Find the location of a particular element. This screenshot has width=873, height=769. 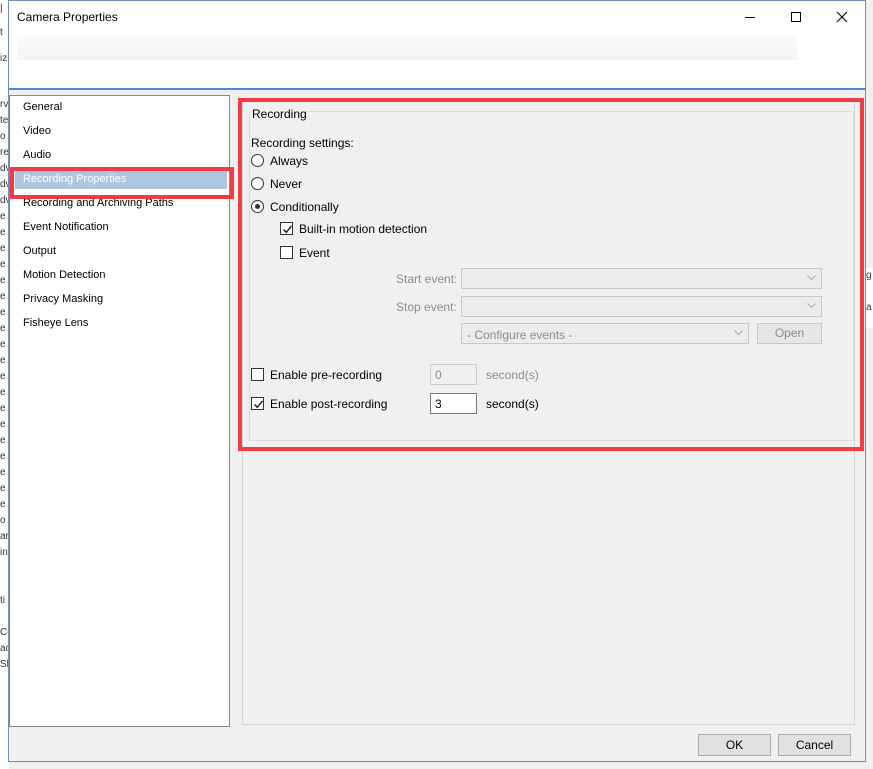

minimize-button is located at coordinates (750, 16).